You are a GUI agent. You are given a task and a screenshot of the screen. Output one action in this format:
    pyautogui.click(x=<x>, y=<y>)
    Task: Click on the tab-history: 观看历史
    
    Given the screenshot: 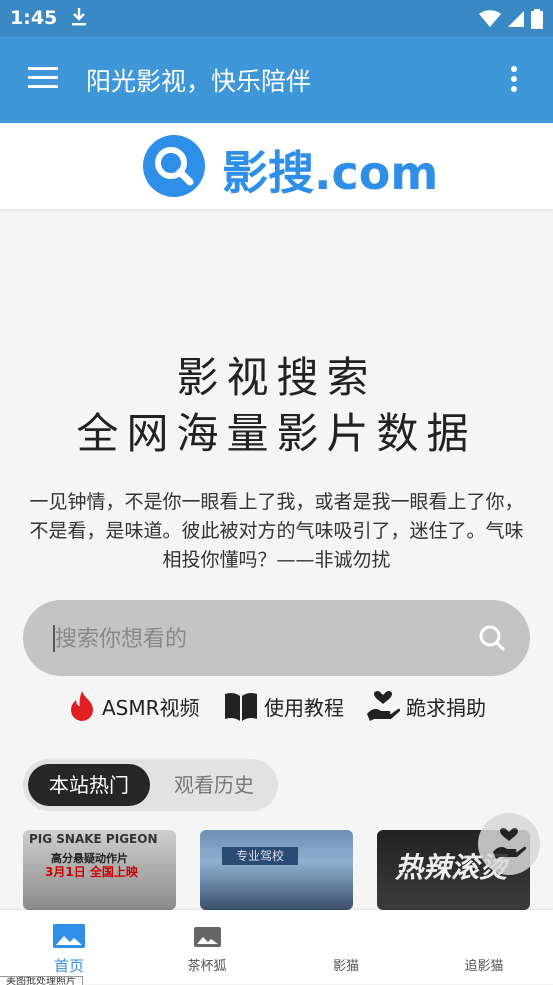 What is the action you would take?
    pyautogui.click(x=214, y=785)
    